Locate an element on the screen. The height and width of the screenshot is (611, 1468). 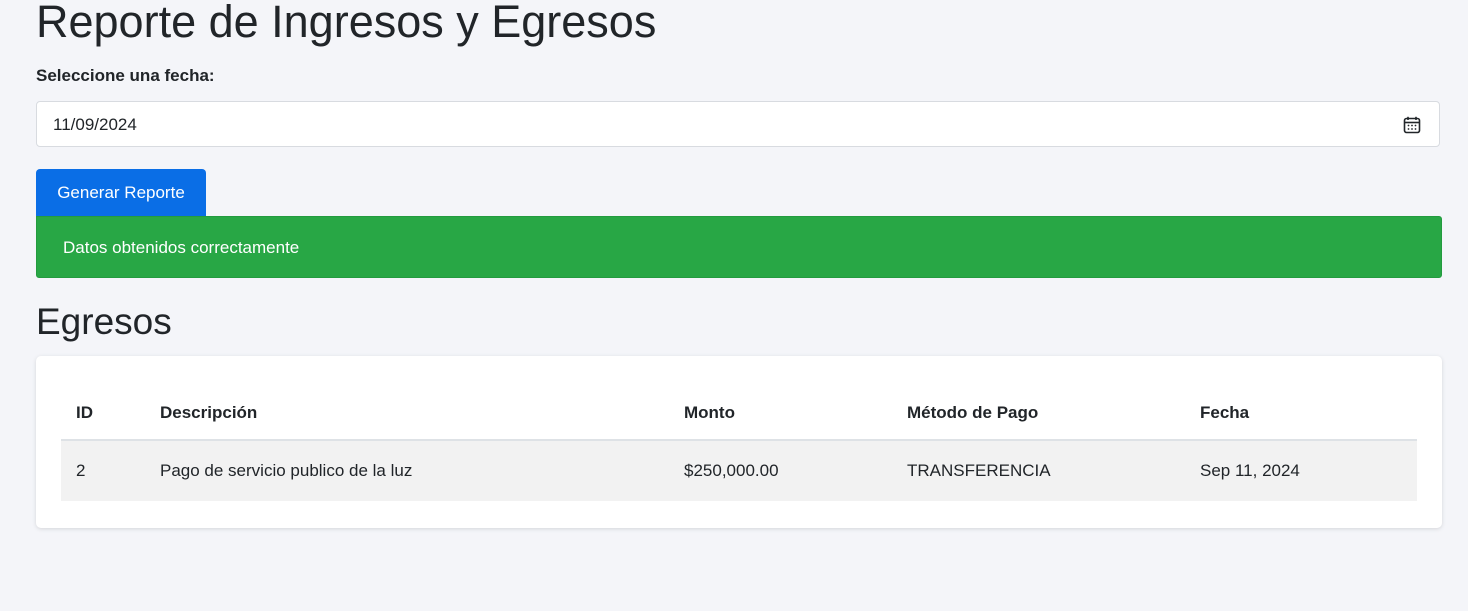
column-header-id: ID is located at coordinates (110, 414).